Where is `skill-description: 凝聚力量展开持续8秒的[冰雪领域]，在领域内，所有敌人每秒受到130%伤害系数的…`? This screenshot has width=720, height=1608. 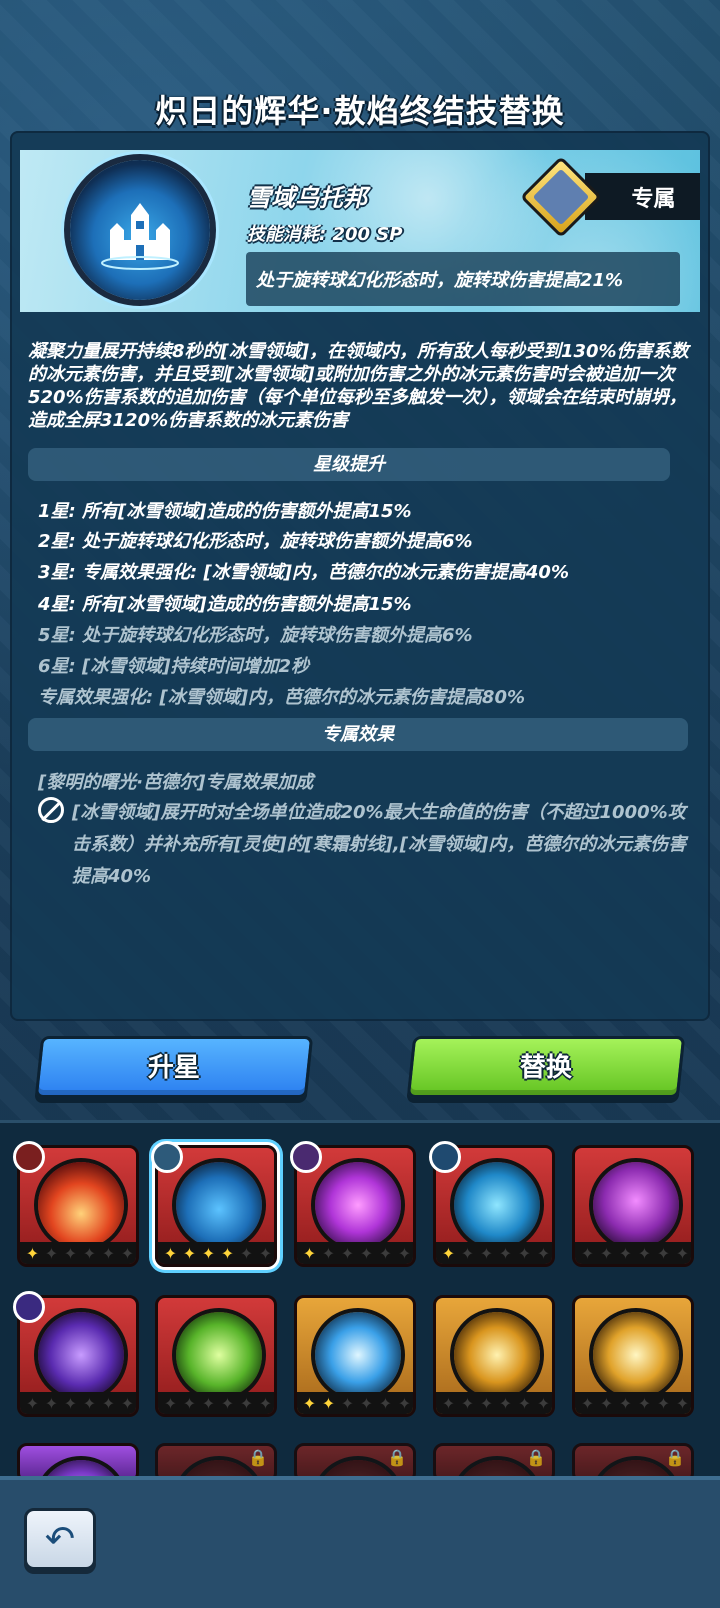
skill-description: 凝聚力量展开持续8秒的[冰雪领域]，在领域内，所有敌人每秒受到130%伤害系数的… is located at coordinates (358, 386).